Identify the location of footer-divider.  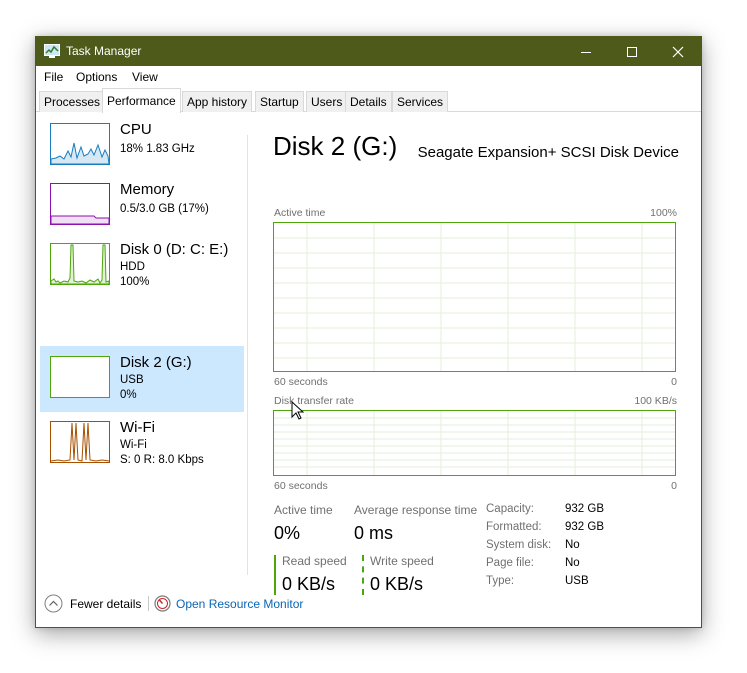
(148, 603).